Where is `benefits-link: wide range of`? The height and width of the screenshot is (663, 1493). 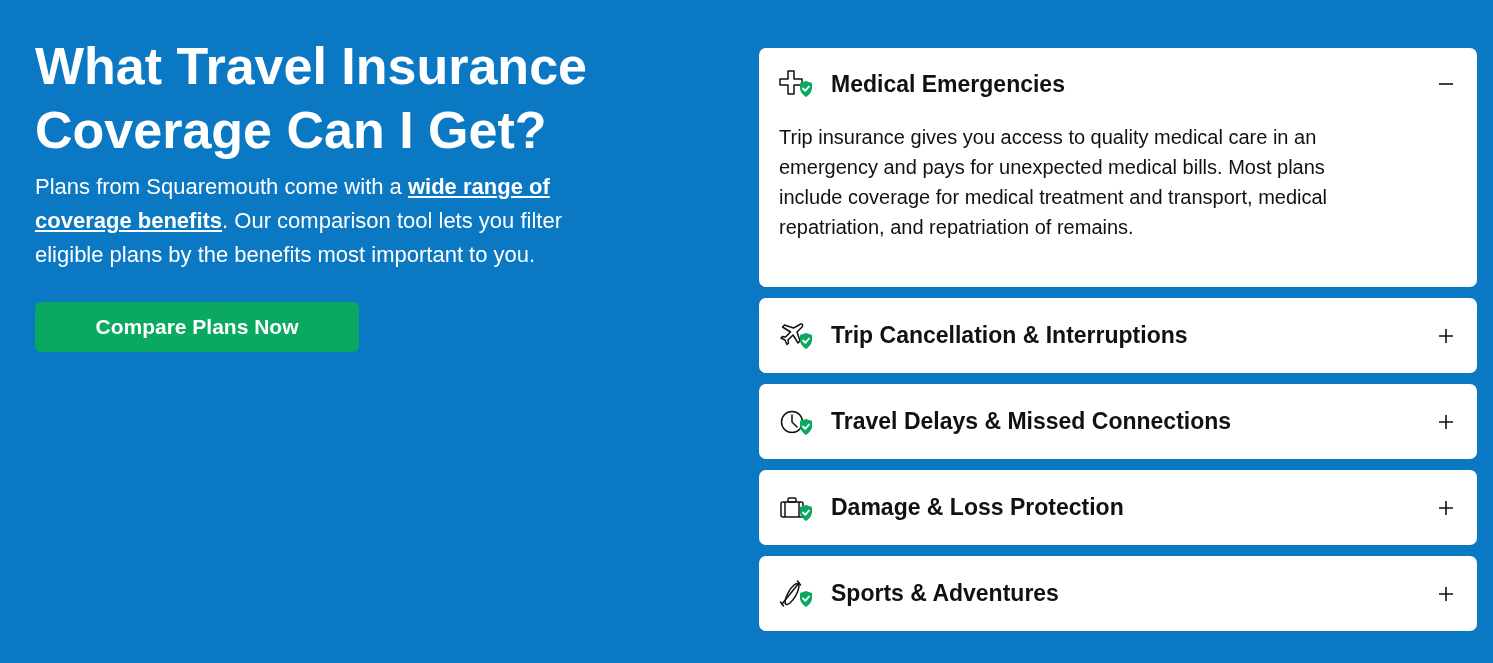
benefits-link: wide range of is located at coordinates (478, 186).